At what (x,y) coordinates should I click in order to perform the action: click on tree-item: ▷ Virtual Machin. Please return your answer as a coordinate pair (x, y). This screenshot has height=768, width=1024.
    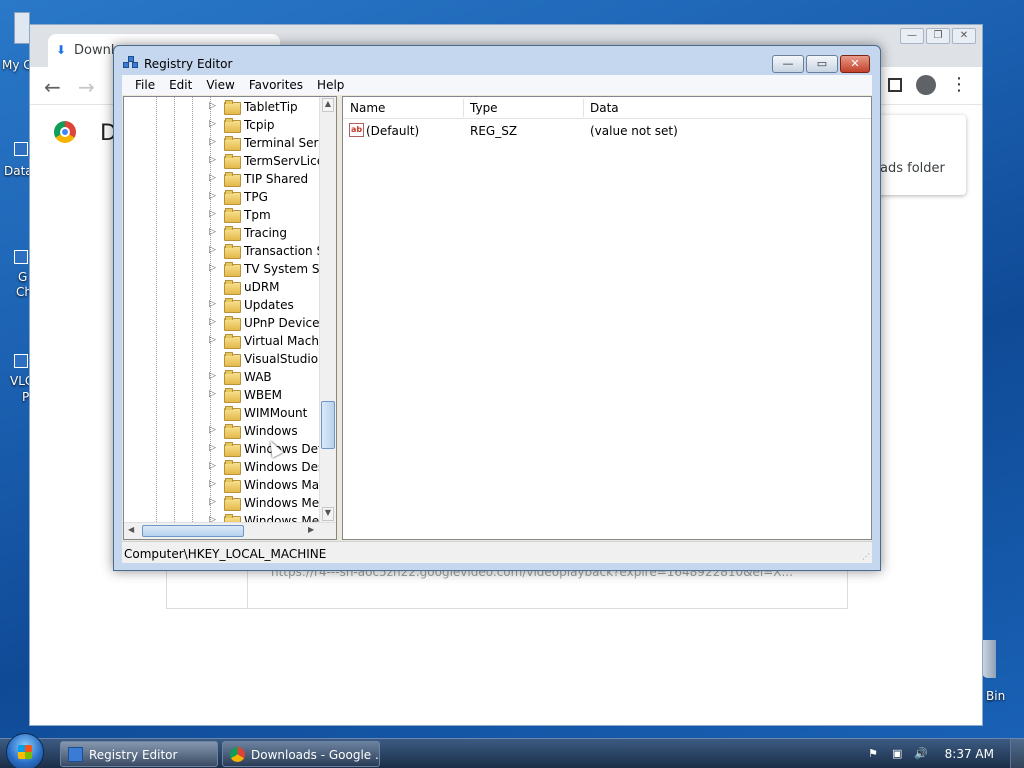
    Looking at the image, I should click on (222, 341).